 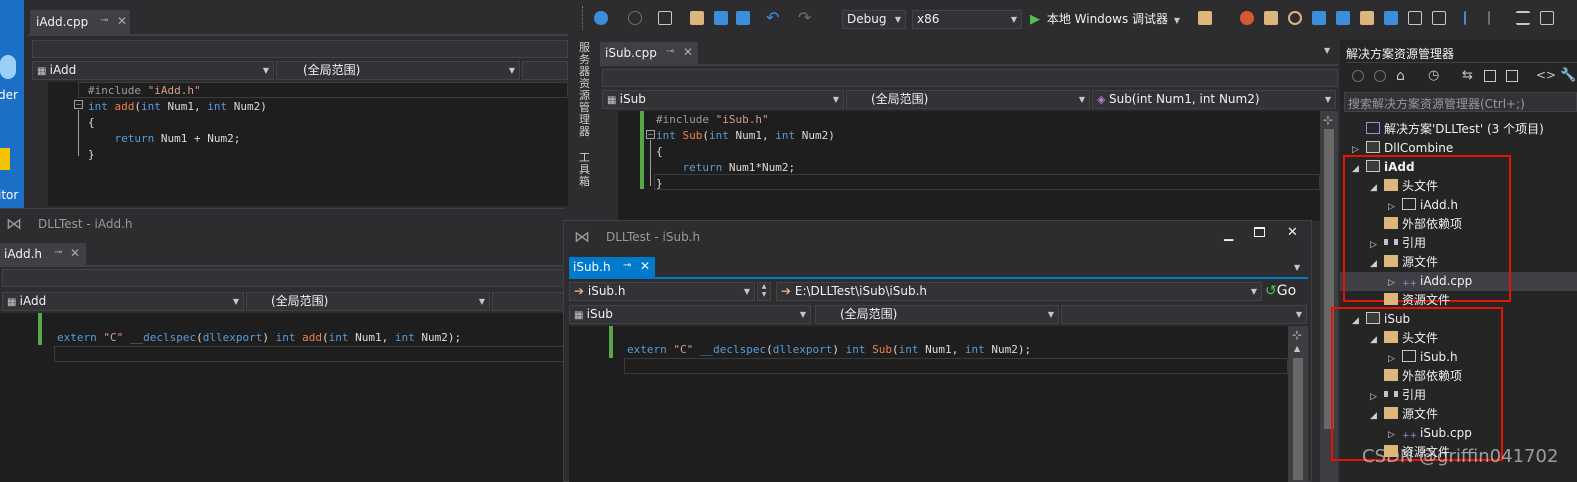 What do you see at coordinates (1402, 148) in the screenshot?
I see `tree-item: ▷ DllCombine` at bounding box center [1402, 148].